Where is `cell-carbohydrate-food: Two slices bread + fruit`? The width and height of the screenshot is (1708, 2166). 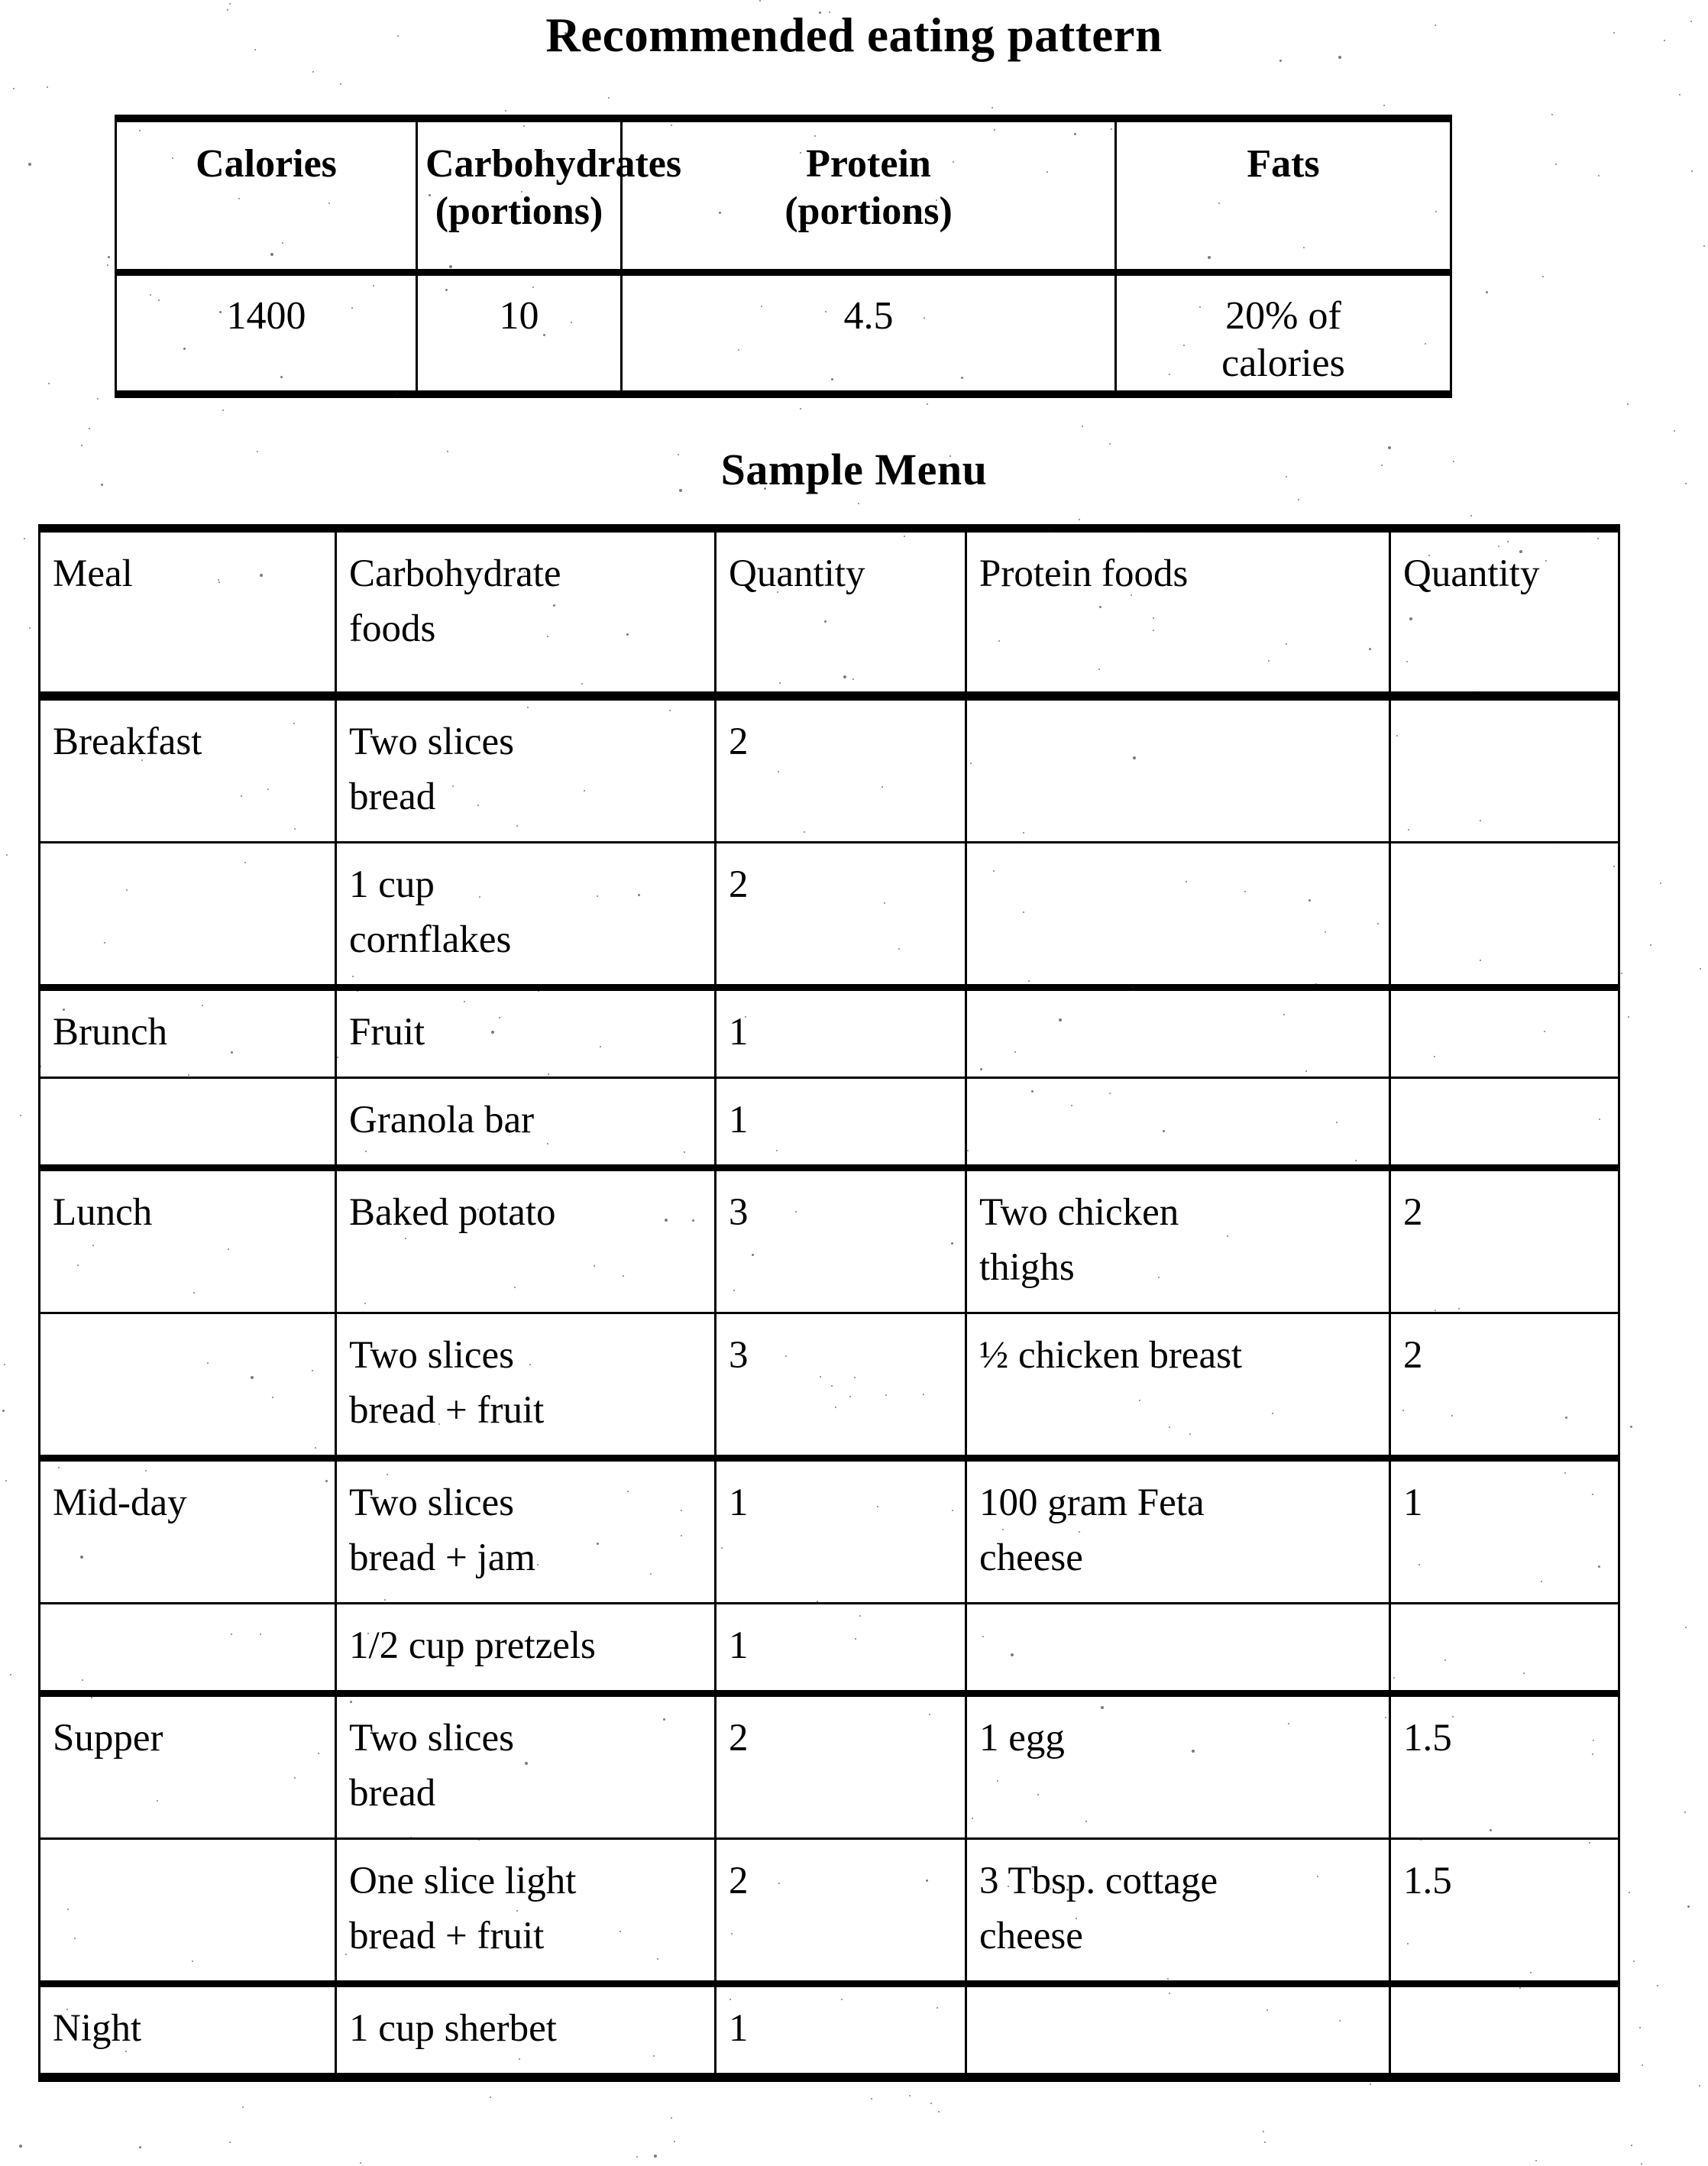 cell-carbohydrate-food: Two slices bread + fruit is located at coordinates (526, 1386).